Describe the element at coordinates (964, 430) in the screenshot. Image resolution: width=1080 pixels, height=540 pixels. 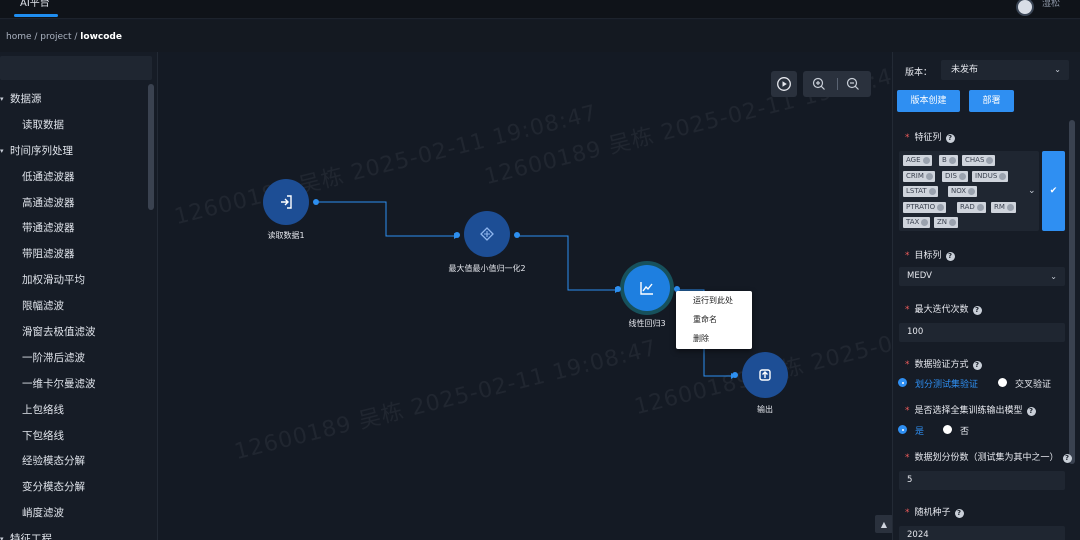
I see `radio-label: 否` at that location.